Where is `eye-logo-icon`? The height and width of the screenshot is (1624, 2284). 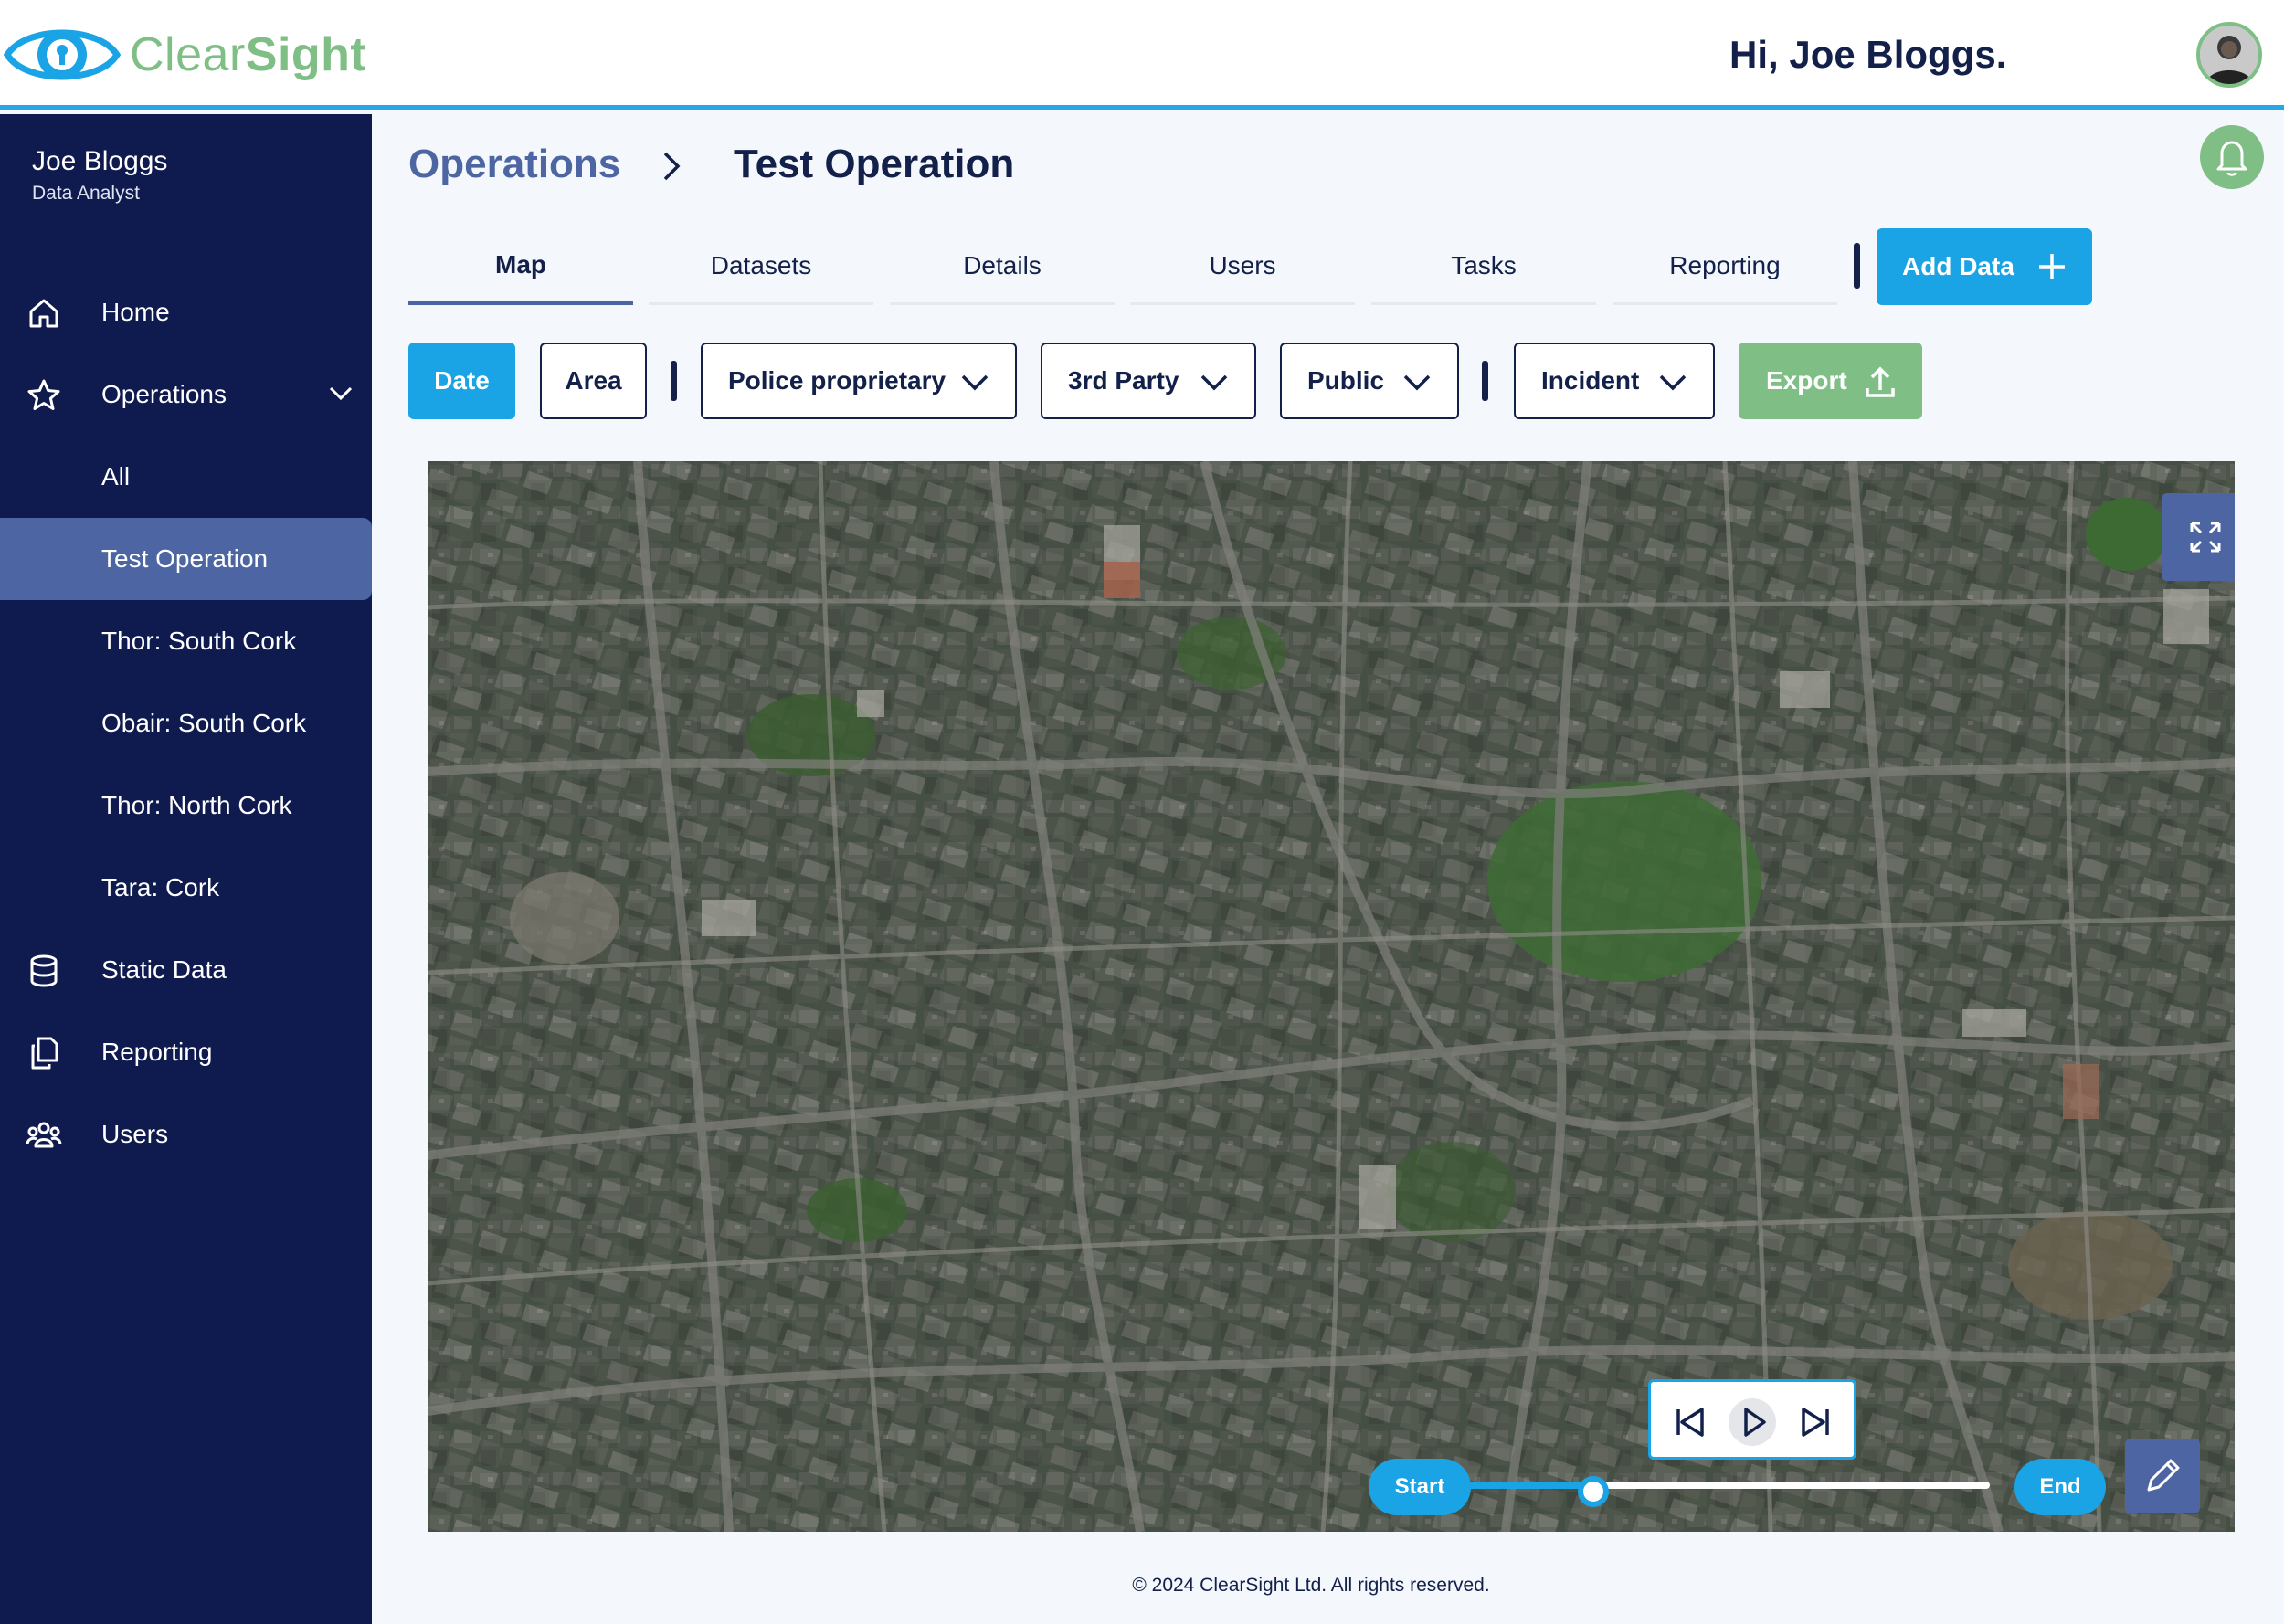
eye-logo-icon is located at coordinates (62, 55).